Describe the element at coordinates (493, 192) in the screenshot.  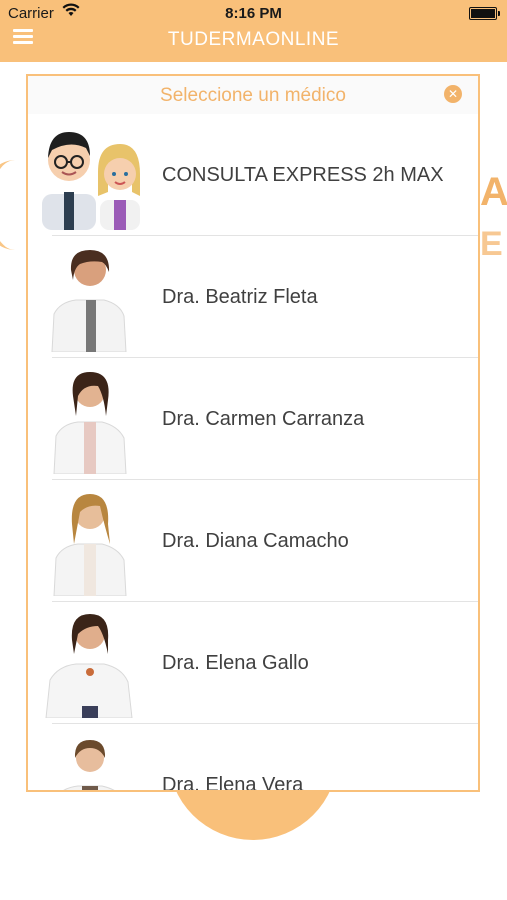
I see `background-logo-fragment: A` at that location.